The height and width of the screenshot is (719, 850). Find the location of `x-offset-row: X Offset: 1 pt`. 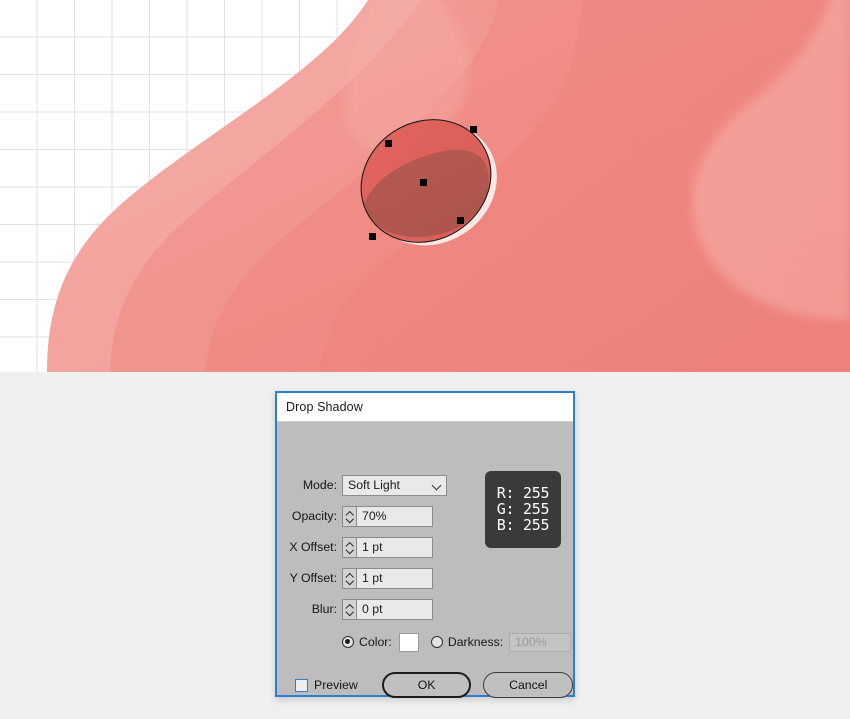

x-offset-row: X Offset: 1 pt is located at coordinates (425, 547).